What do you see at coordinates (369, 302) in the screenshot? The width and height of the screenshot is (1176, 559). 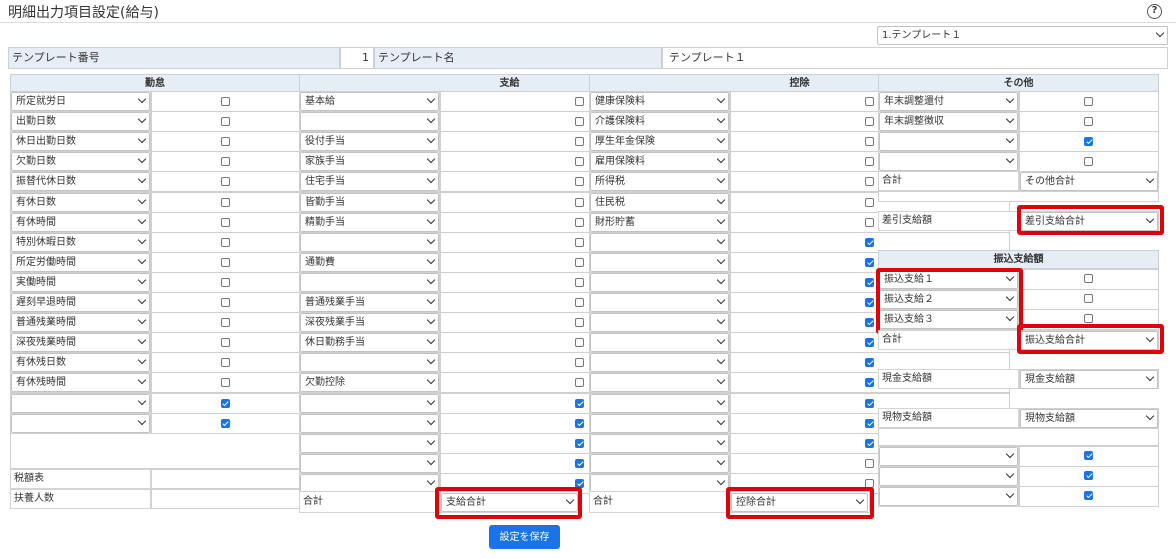 I see `shikyu-item-select: 普通残業手当` at bounding box center [369, 302].